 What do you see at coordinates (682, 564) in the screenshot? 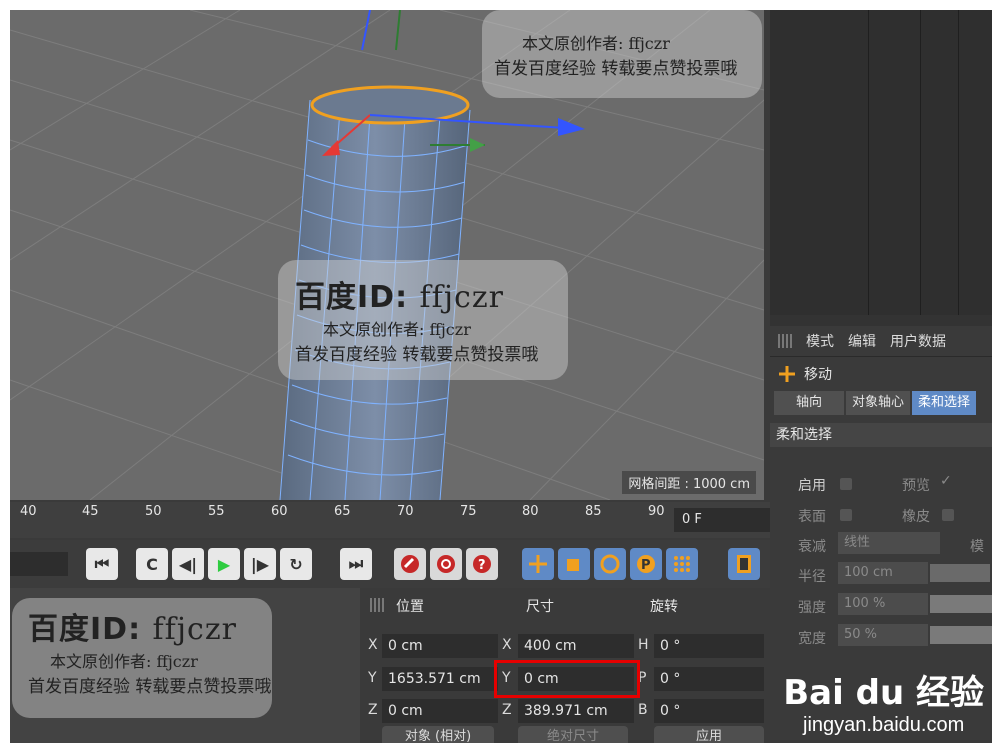
I see `points-grid-icon` at bounding box center [682, 564].